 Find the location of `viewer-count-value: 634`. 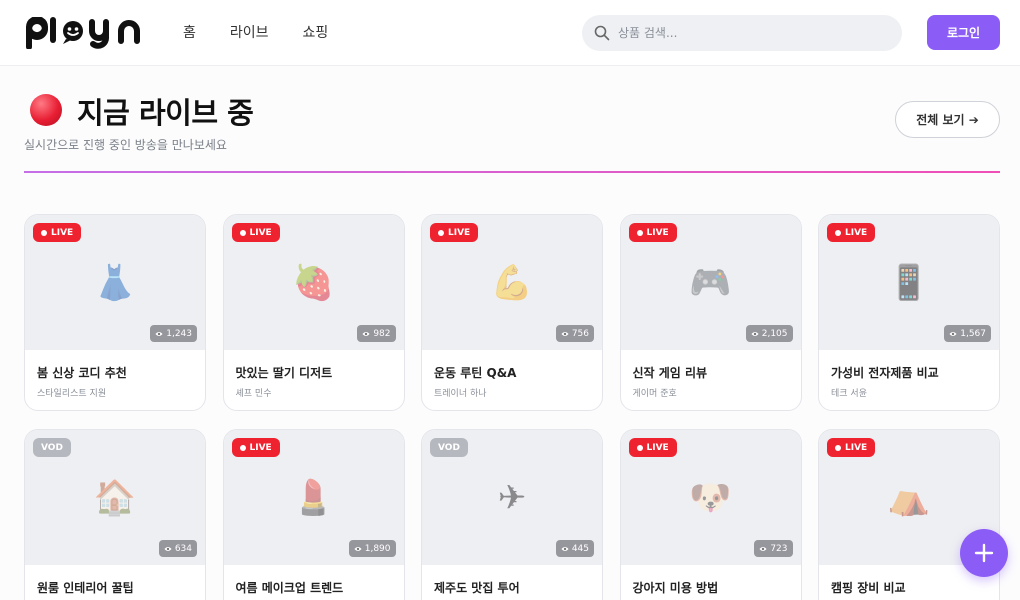

viewer-count-value: 634 is located at coordinates (183, 548).